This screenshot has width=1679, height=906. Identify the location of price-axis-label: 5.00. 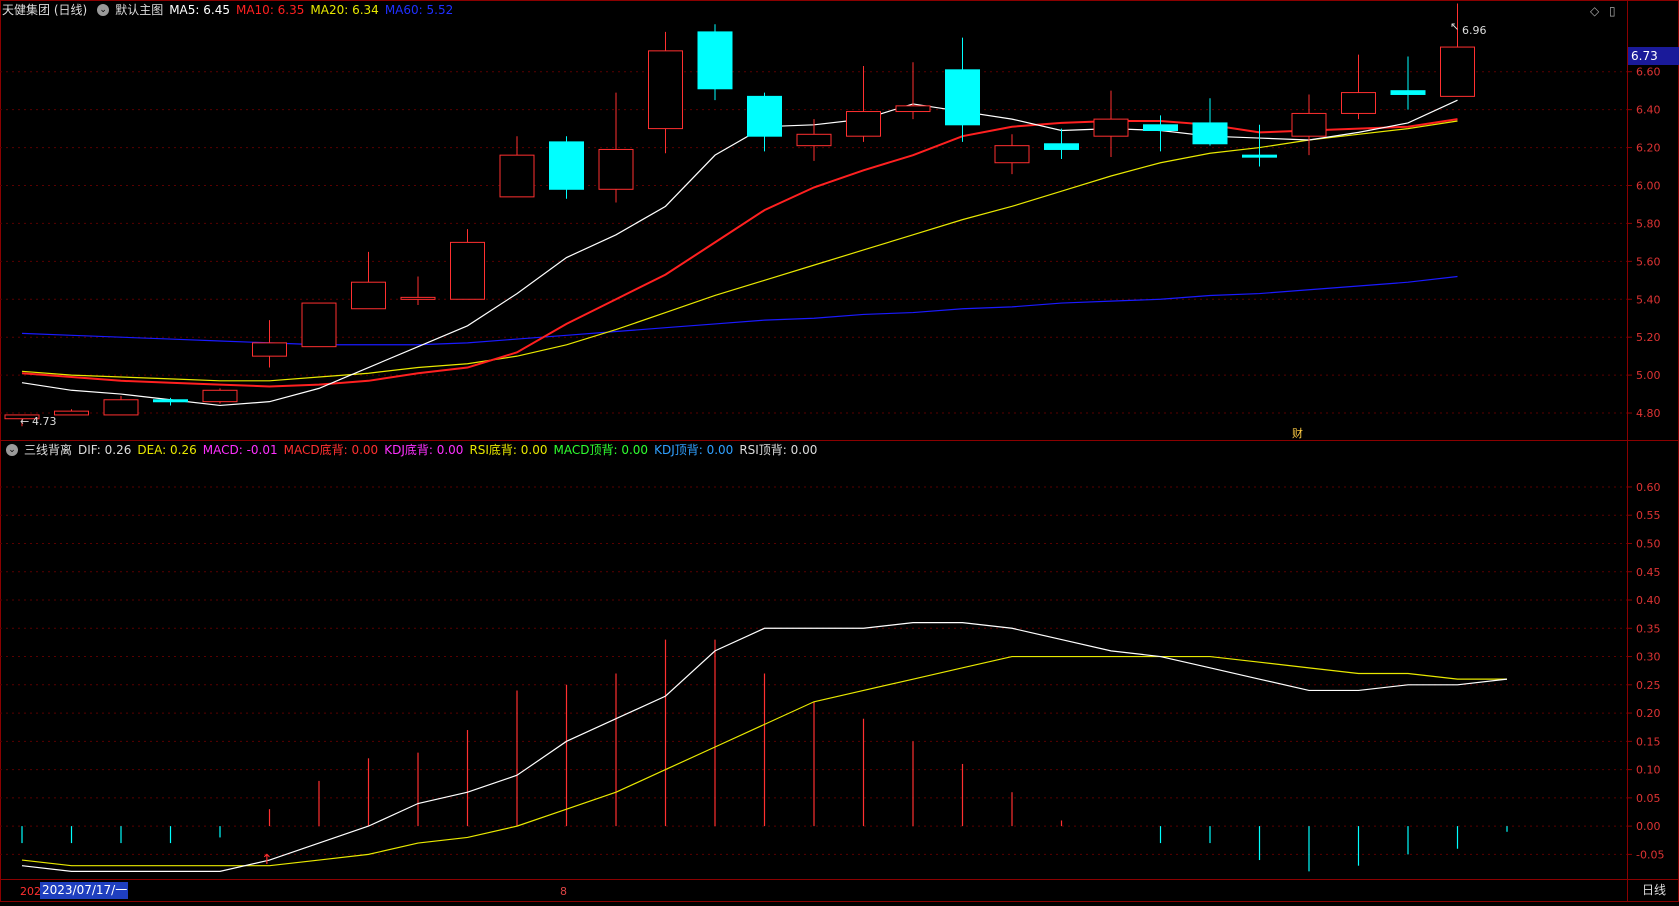
(1648, 375).